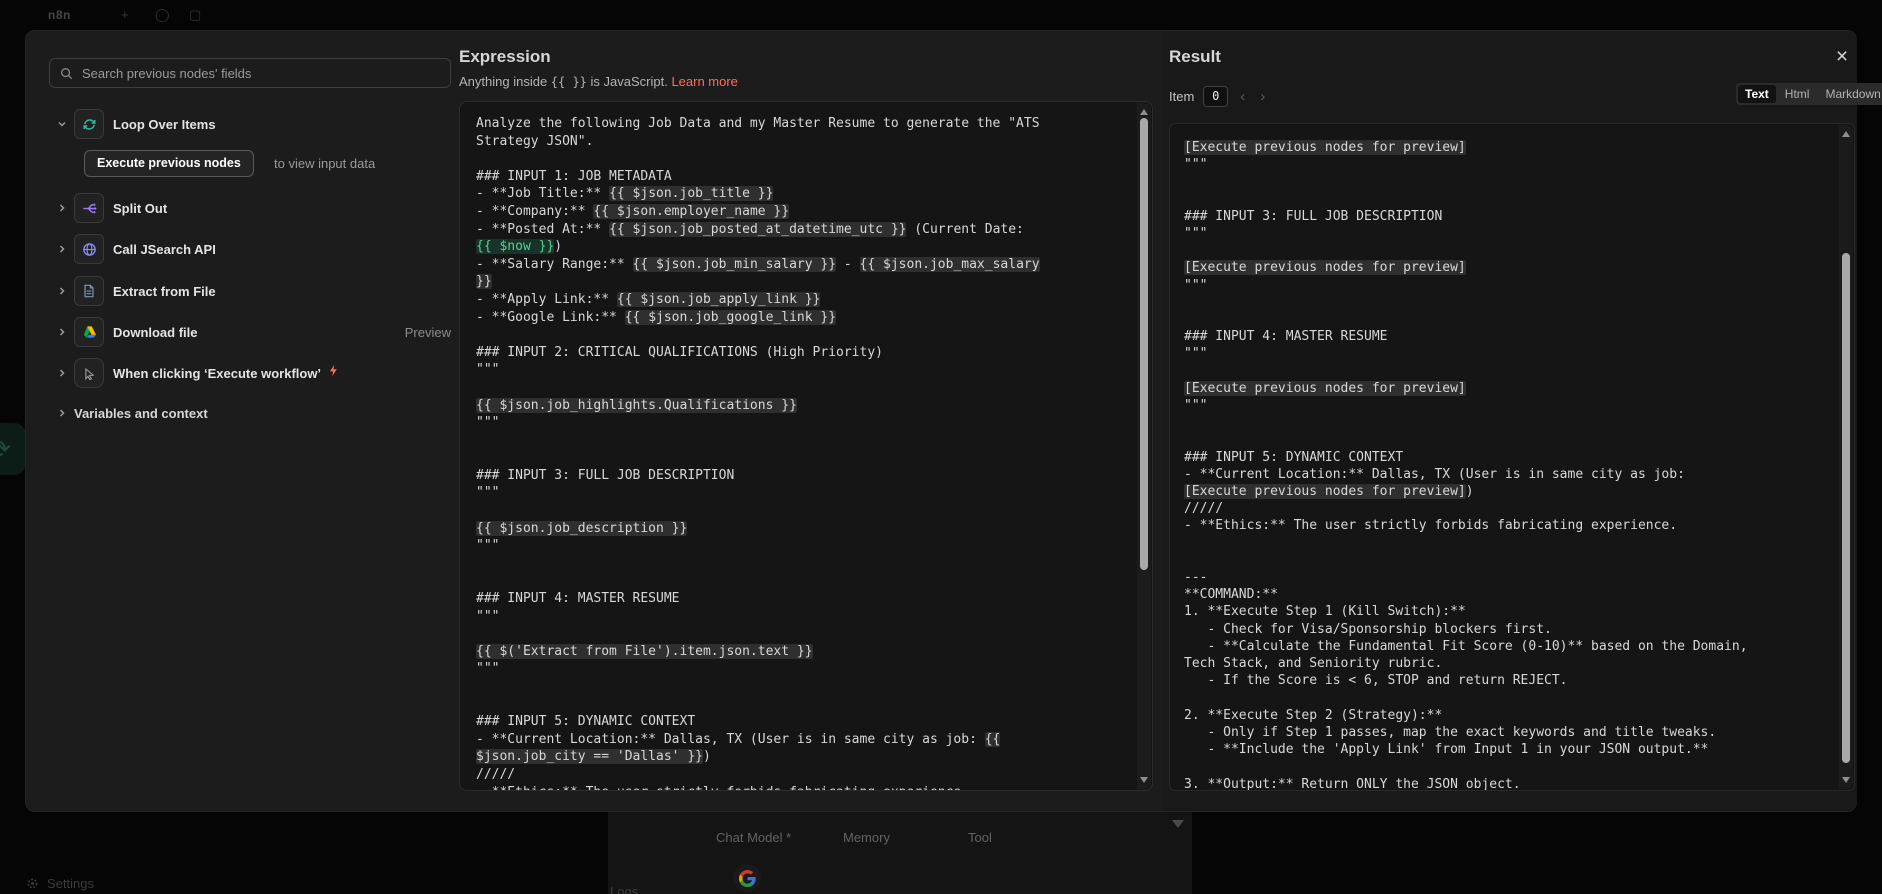  What do you see at coordinates (578, 599) in the screenshot?
I see `code-line: ### INPUT 4: MASTER RESUME` at bounding box center [578, 599].